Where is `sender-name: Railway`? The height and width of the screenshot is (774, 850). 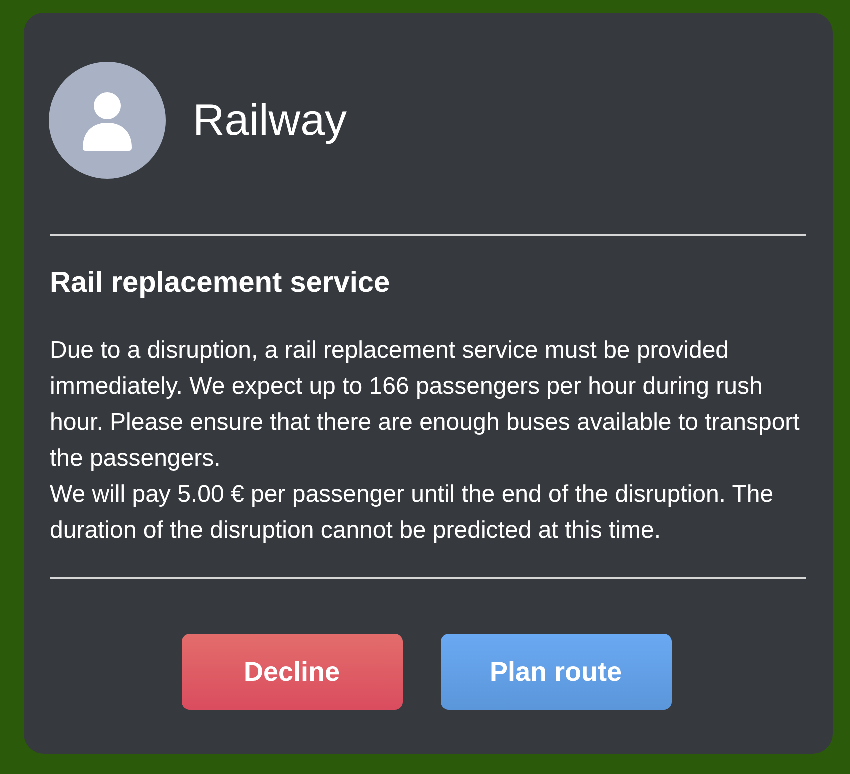 sender-name: Railway is located at coordinates (270, 120).